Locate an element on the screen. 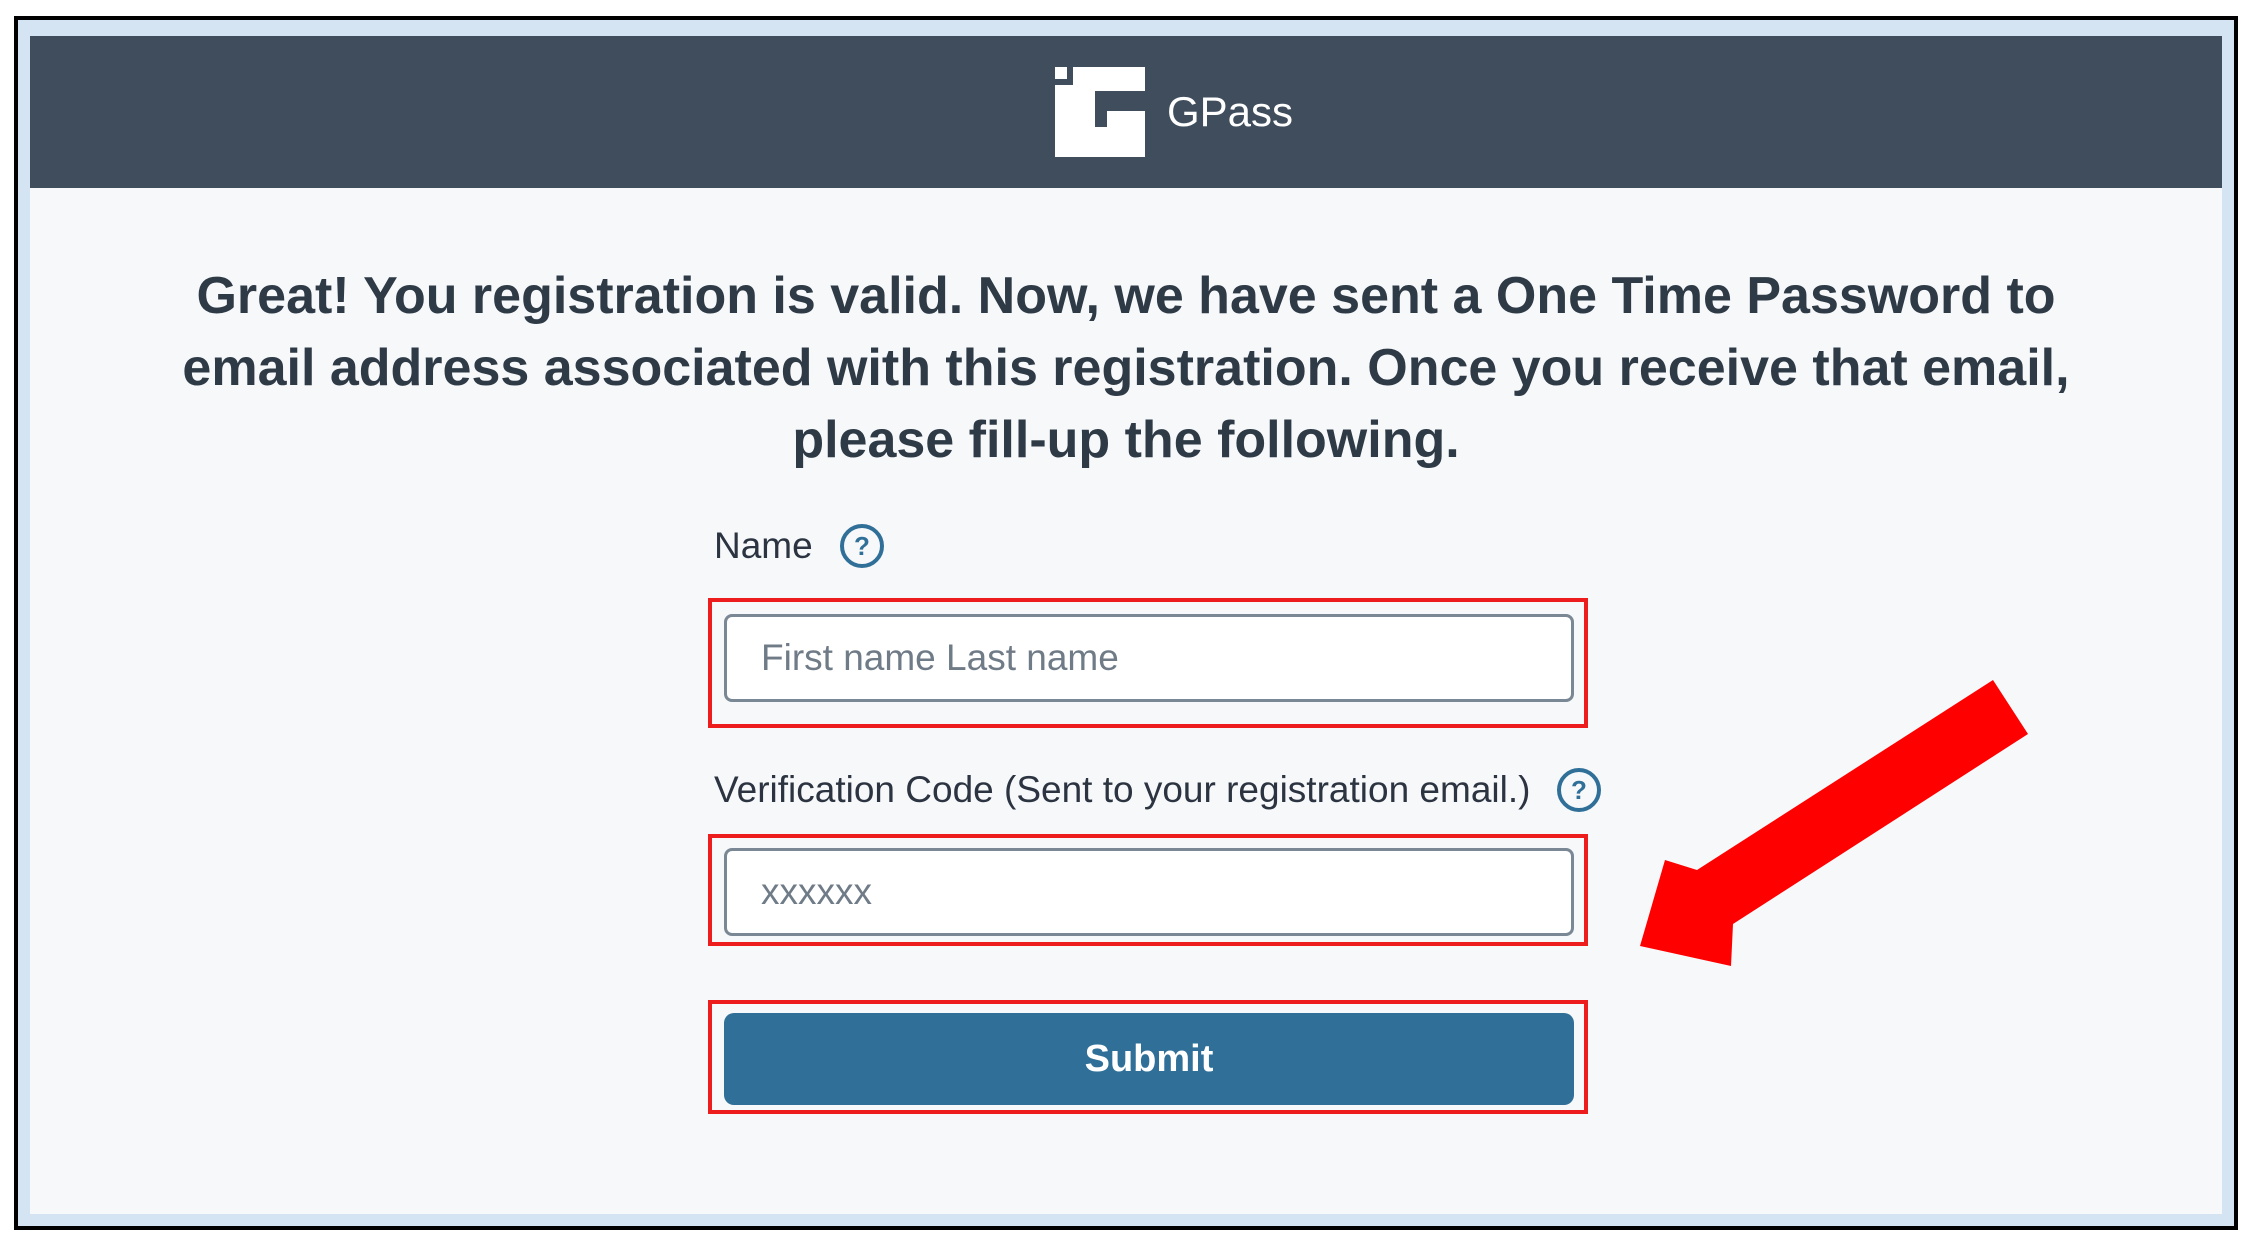 The image size is (2252, 1242). name-field-highlight is located at coordinates (1148, 663).